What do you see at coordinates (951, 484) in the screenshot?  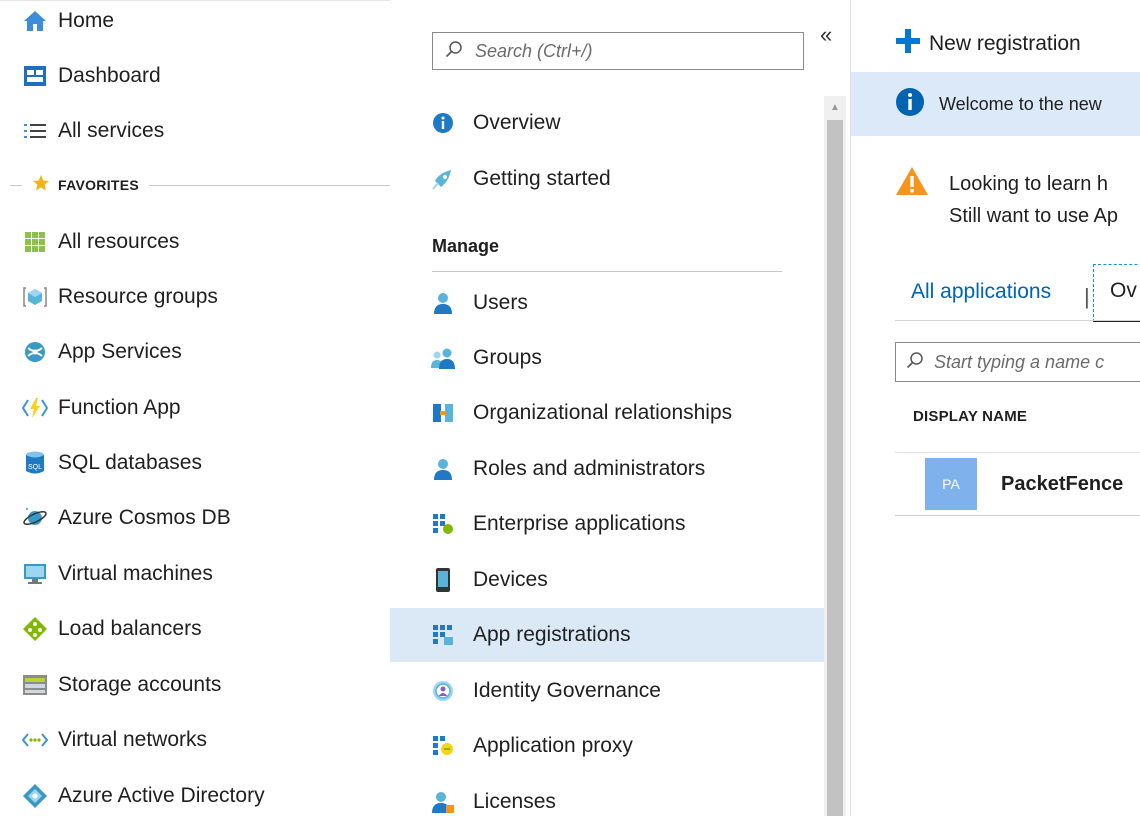 I see `app-avatar: PA` at bounding box center [951, 484].